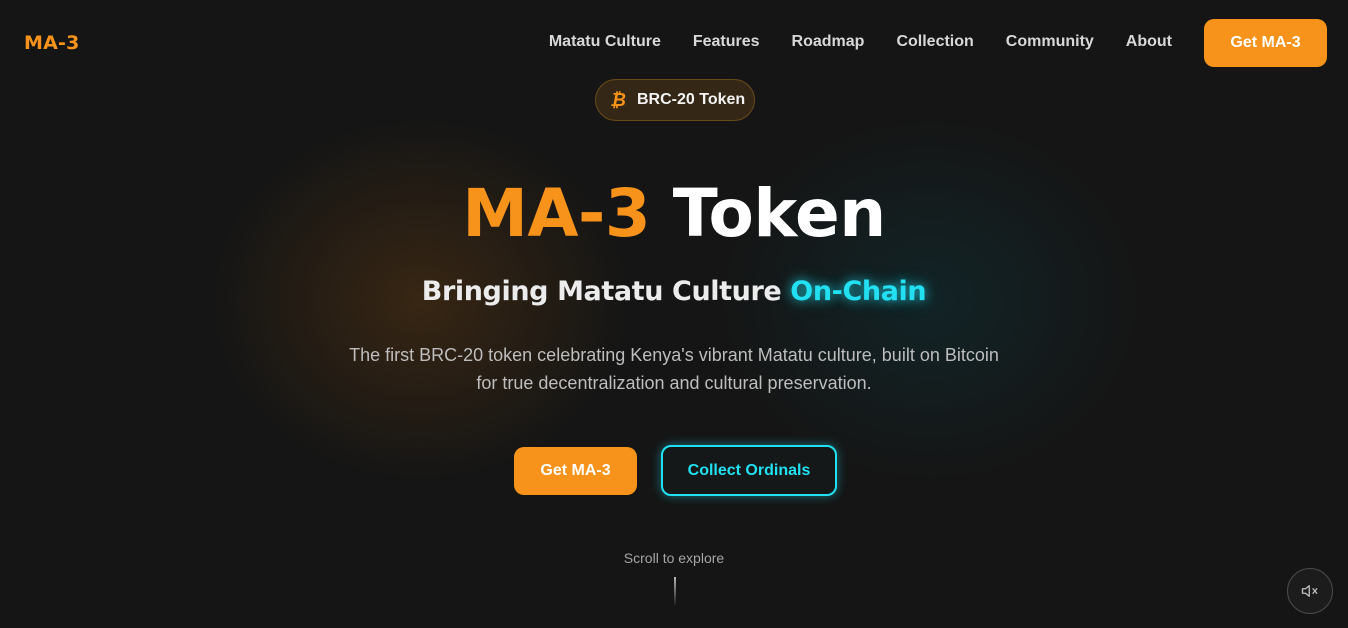 This screenshot has width=1348, height=628. What do you see at coordinates (52, 43) in the screenshot?
I see `logo: MA-3` at bounding box center [52, 43].